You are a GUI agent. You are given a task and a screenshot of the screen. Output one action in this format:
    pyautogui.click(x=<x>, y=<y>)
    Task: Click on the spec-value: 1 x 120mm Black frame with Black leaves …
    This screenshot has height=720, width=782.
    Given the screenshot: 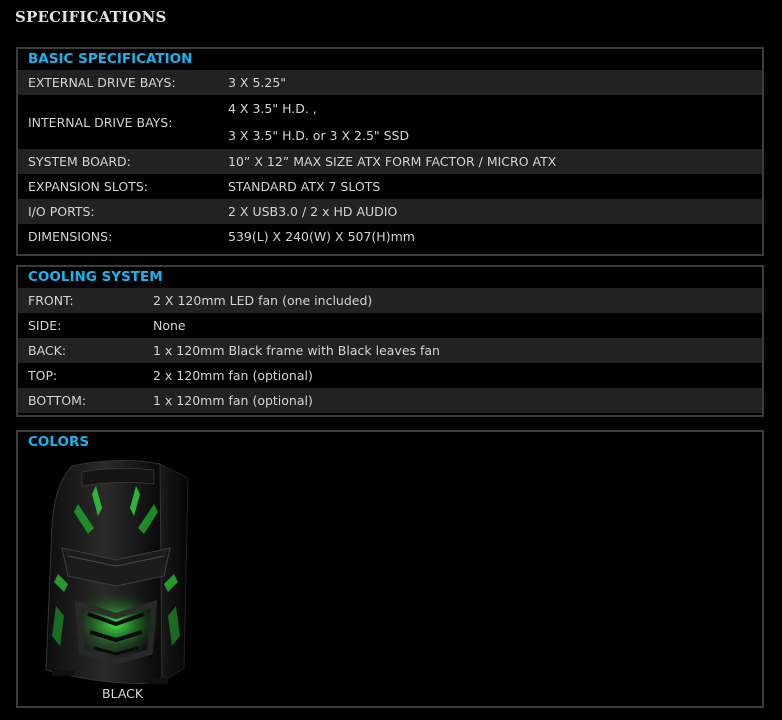 What is the action you would take?
    pyautogui.click(x=296, y=350)
    